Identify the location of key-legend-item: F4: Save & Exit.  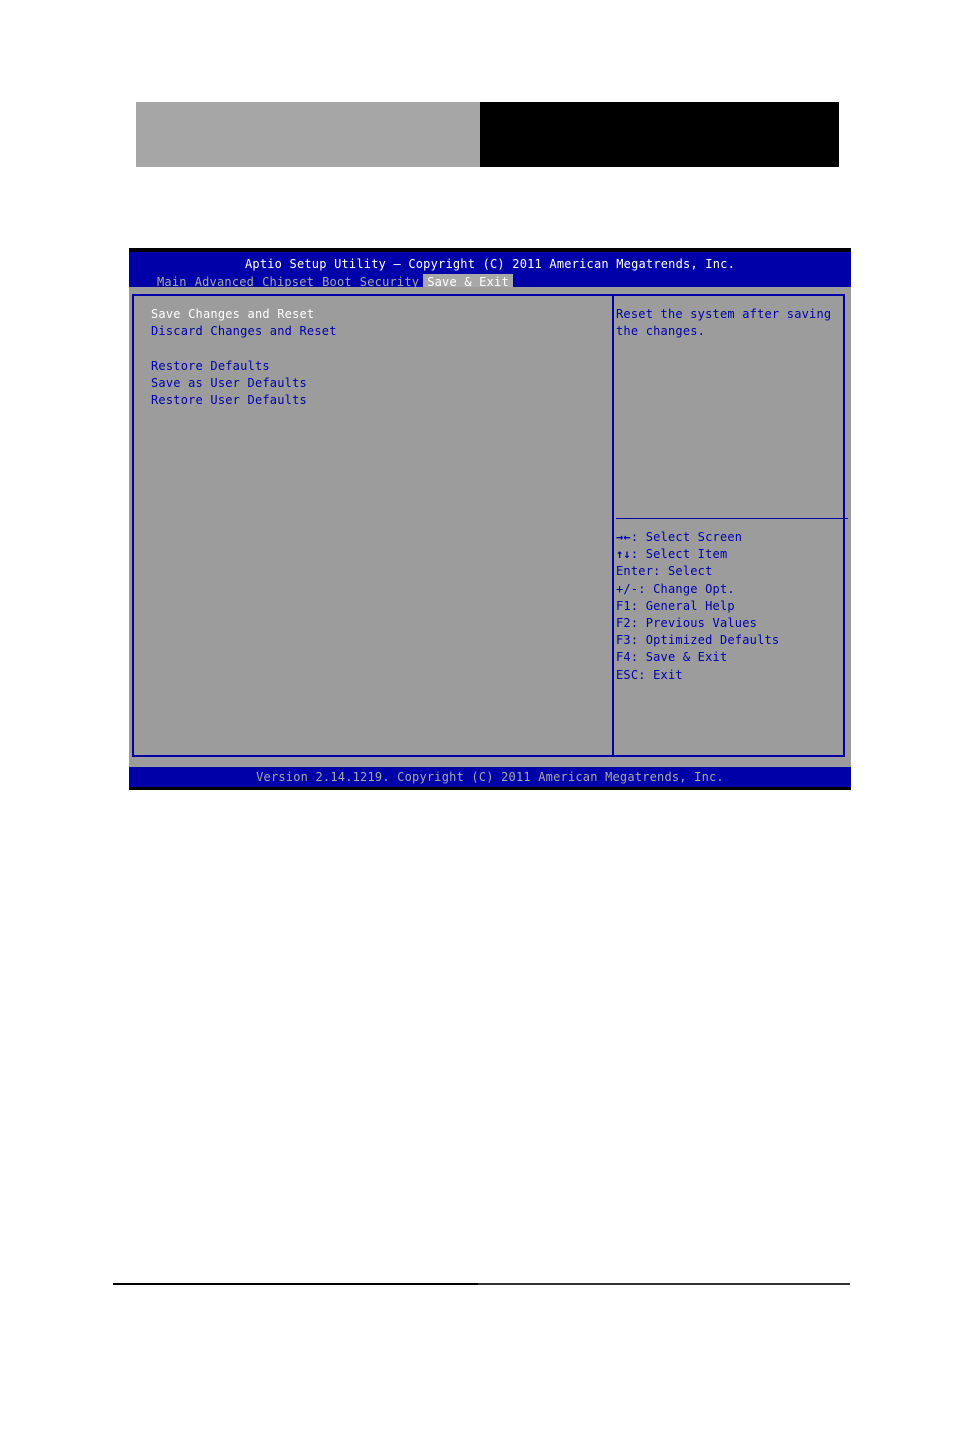
(672, 657).